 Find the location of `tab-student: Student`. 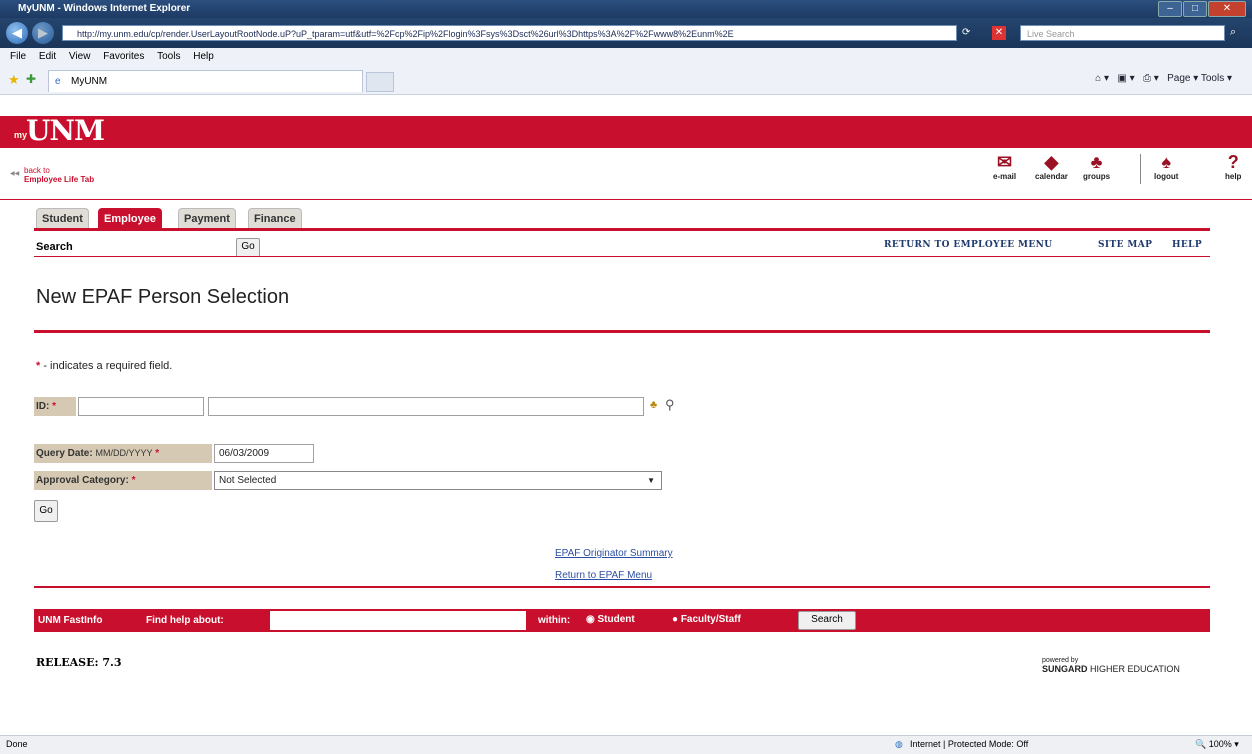

tab-student: Student is located at coordinates (62, 218).